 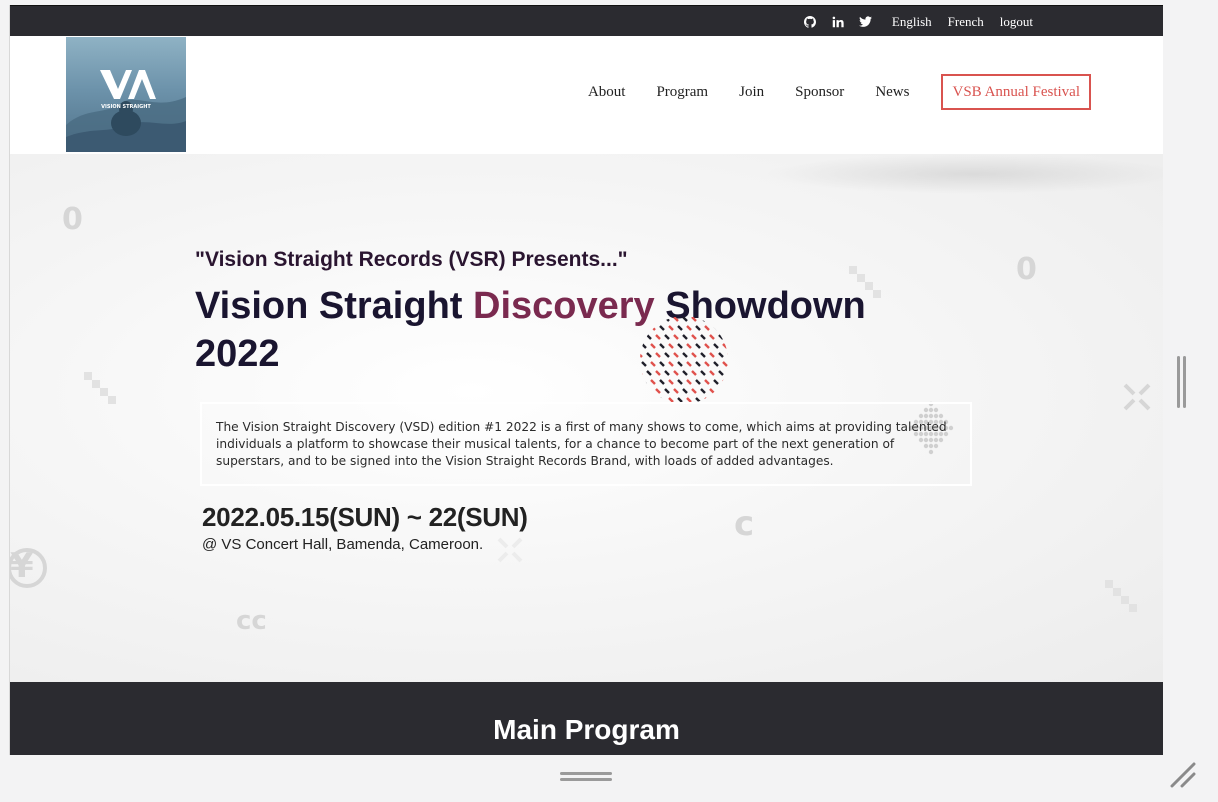 I want to click on nav-item-news: News, so click(x=892, y=92).